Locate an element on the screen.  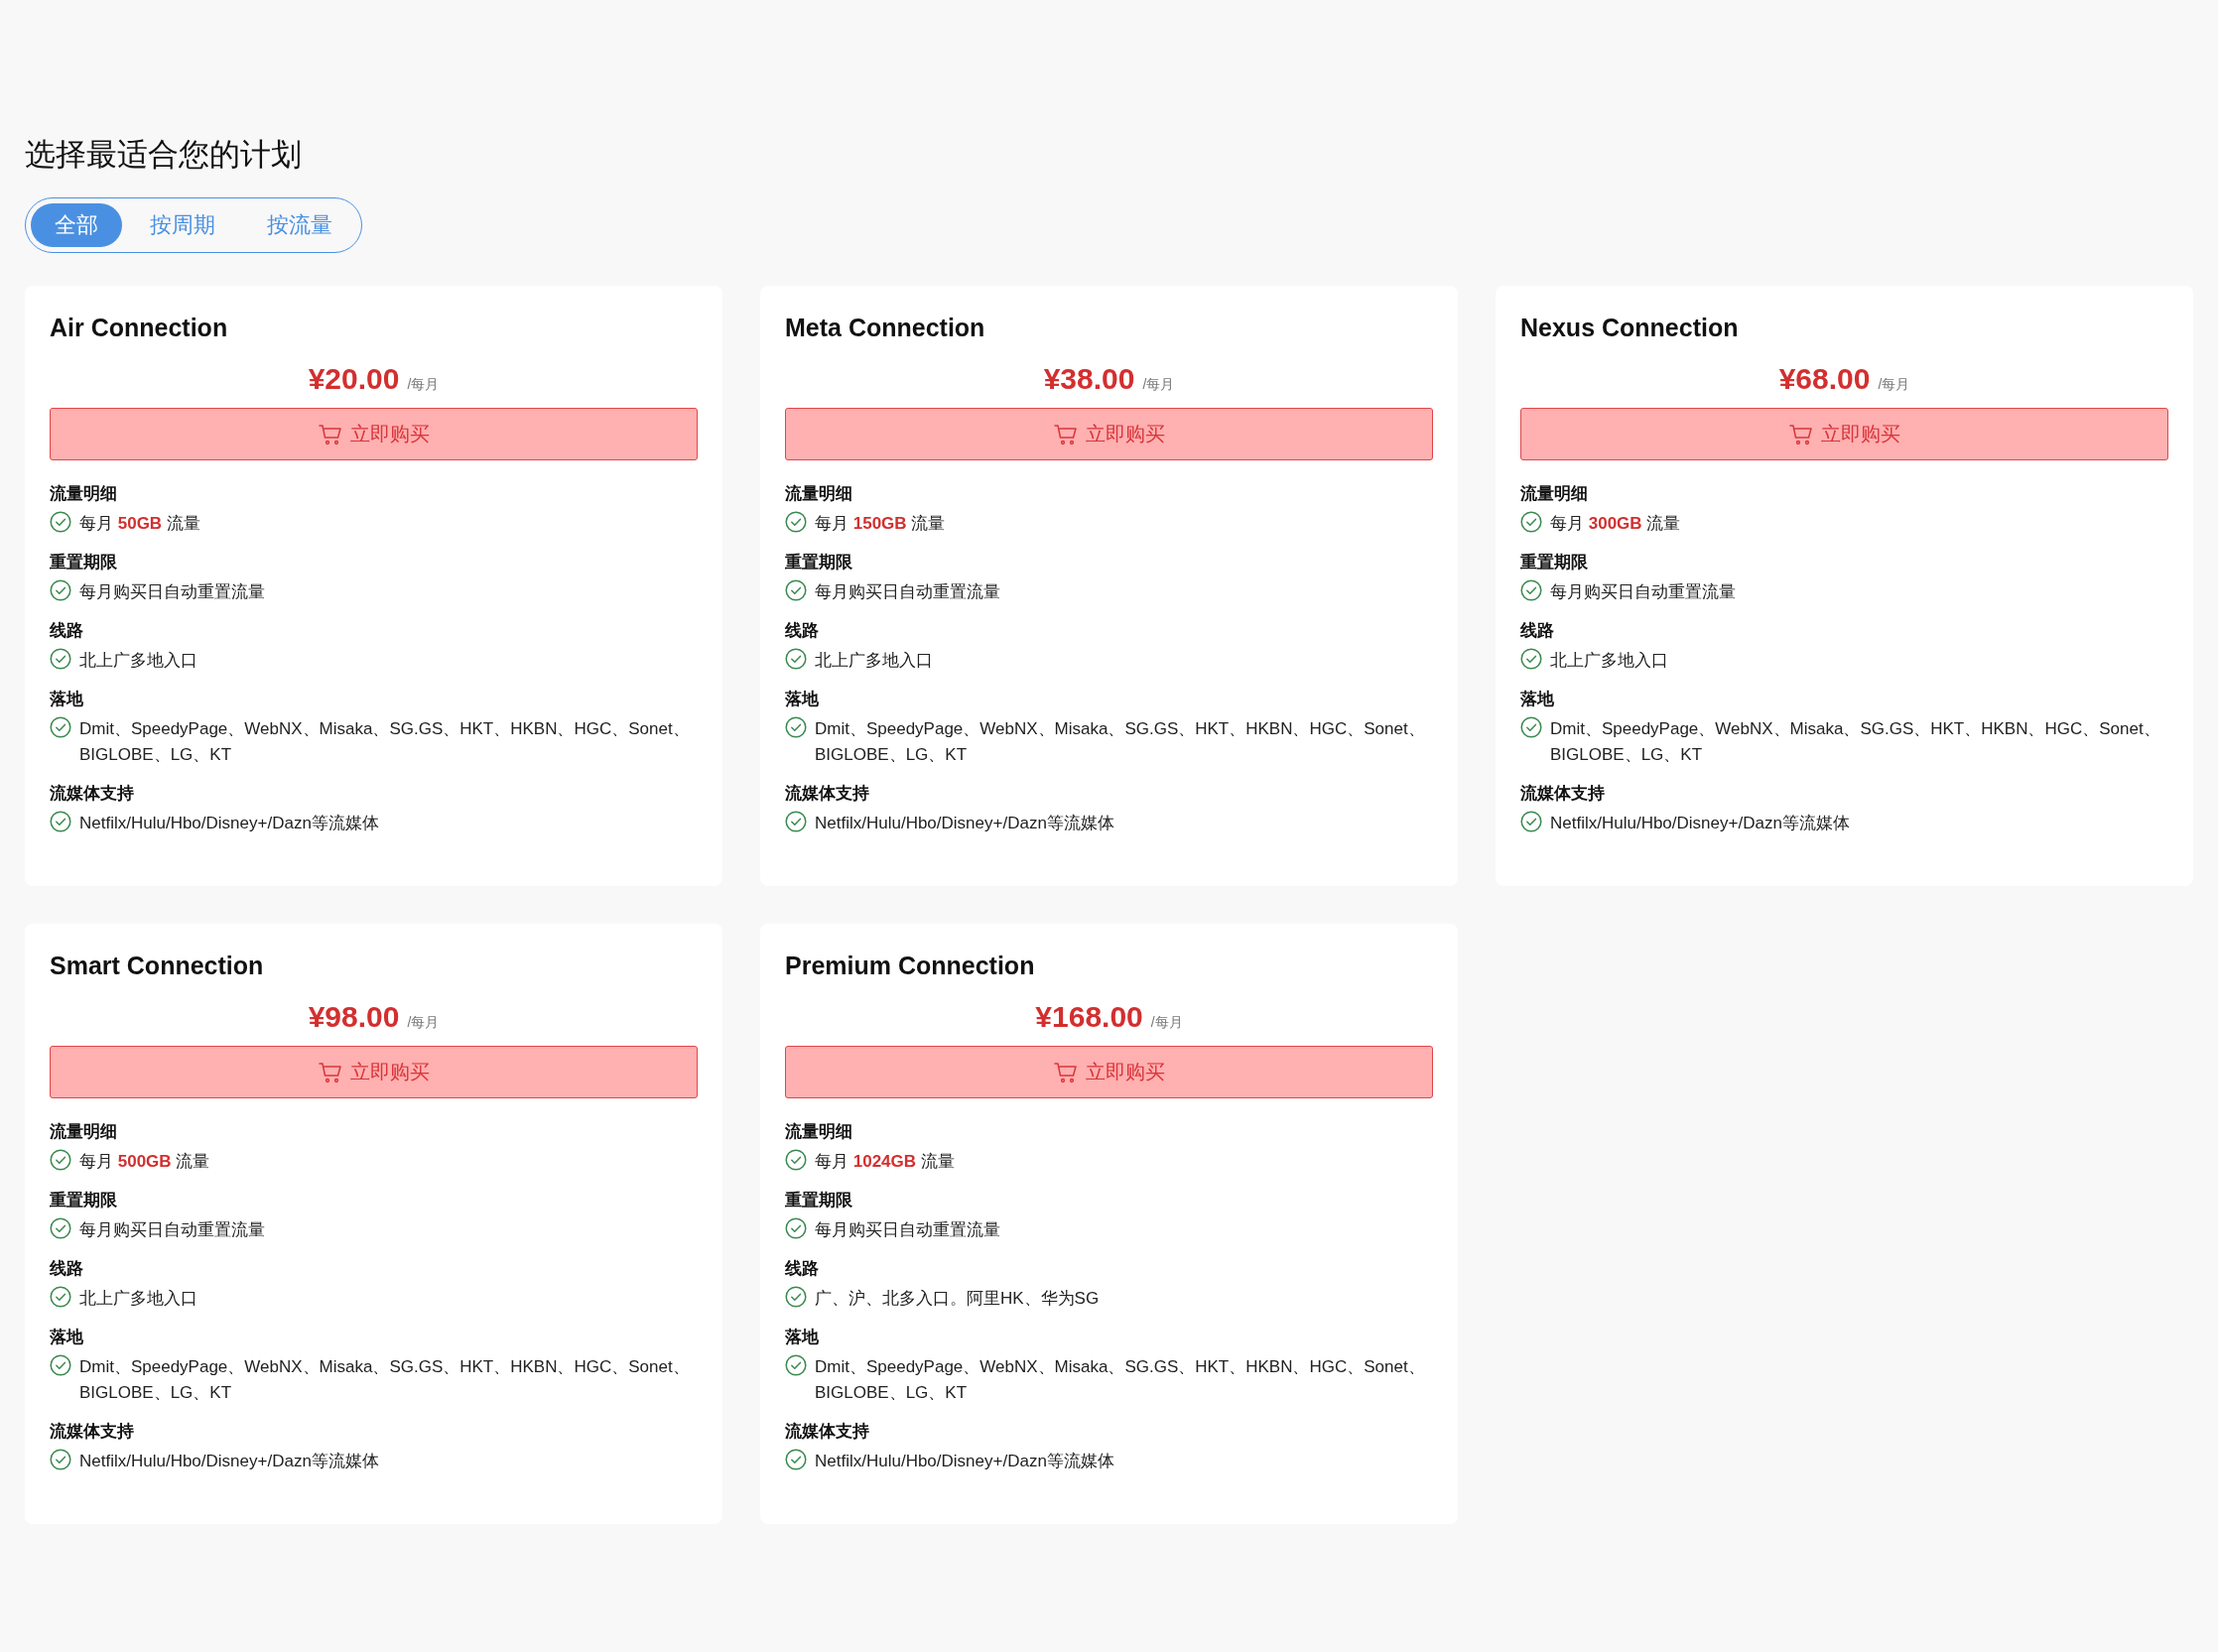
plan-name: Air Connection is located at coordinates (139, 328).